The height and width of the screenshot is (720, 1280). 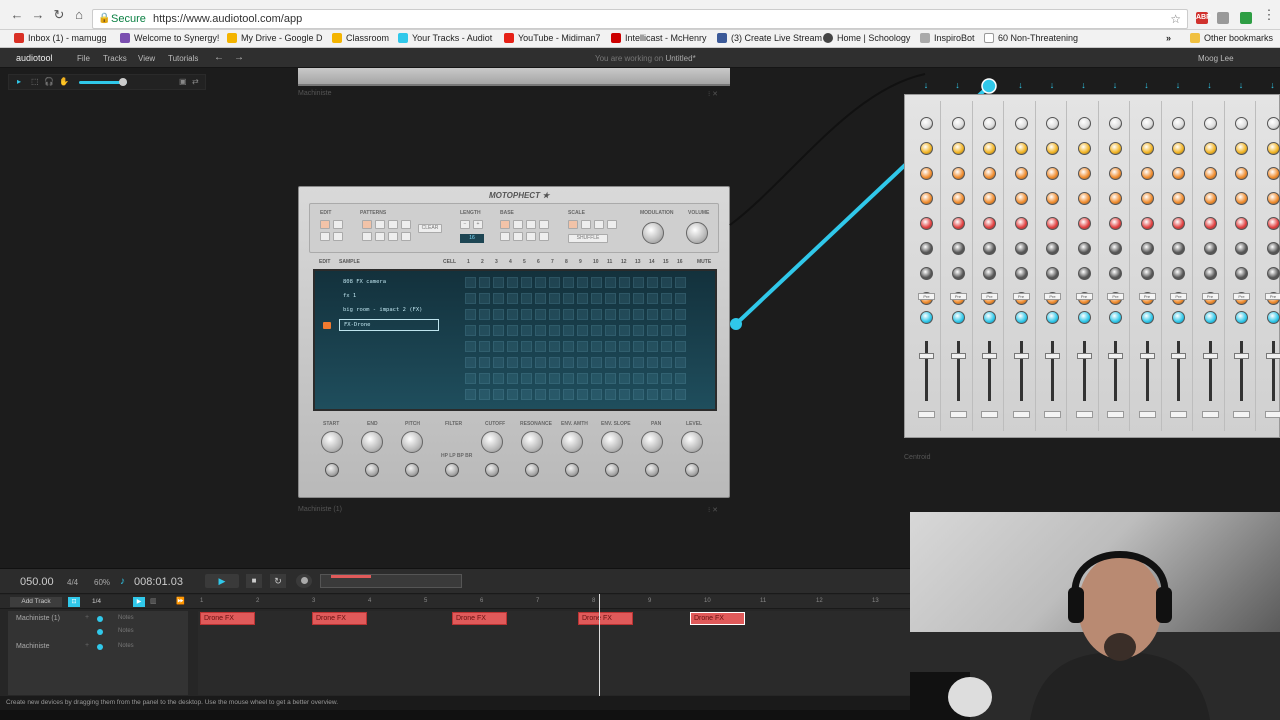 What do you see at coordinates (102, 582) in the screenshot?
I see `zoom-display: 60%` at bounding box center [102, 582].